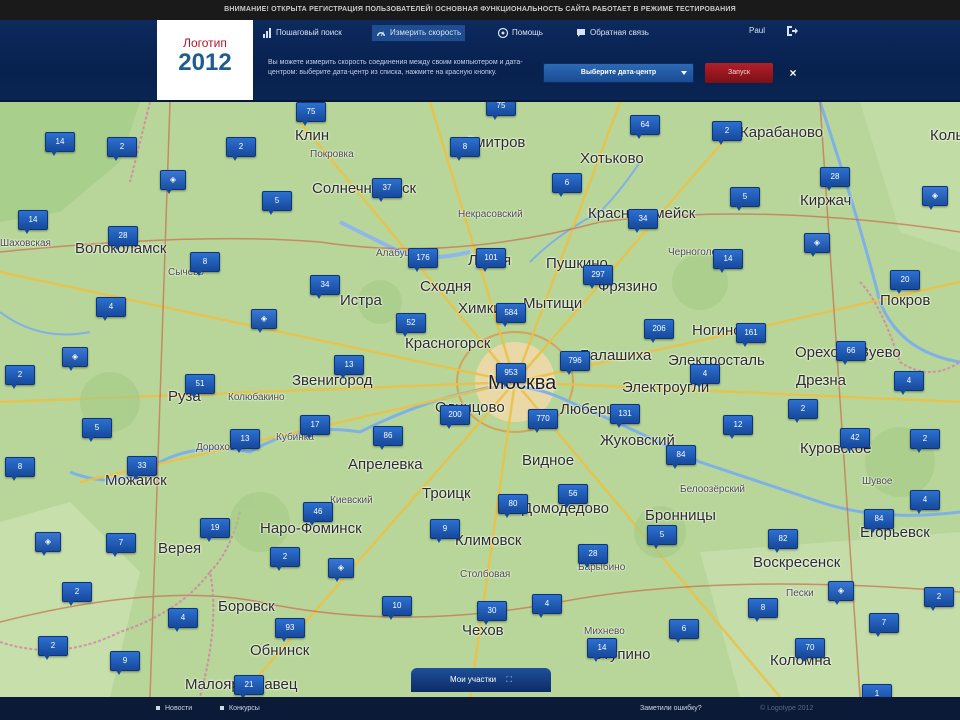  I want to click on datacenter-marker: 12, so click(738, 427).